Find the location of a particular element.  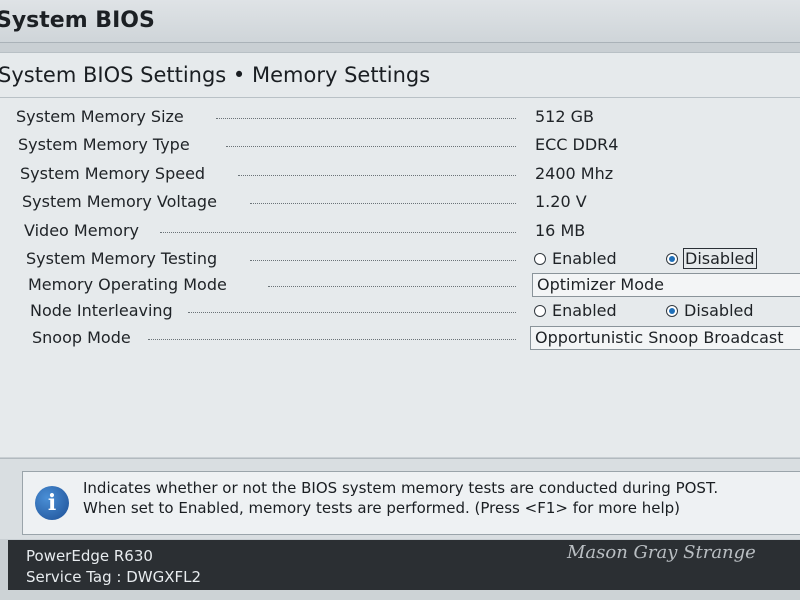

node-interleaving-disabled-radio: Disabled is located at coordinates (710, 311).